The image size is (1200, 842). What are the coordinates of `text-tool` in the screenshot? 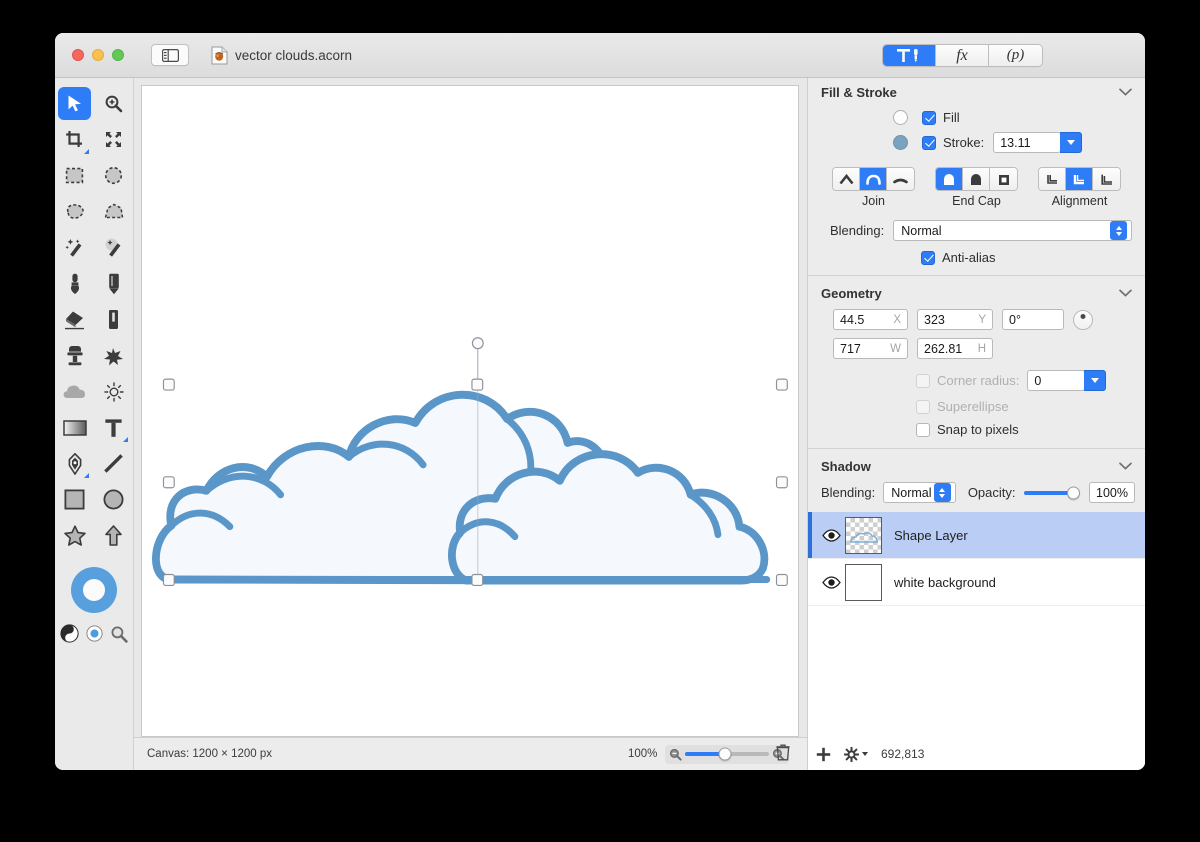 It's located at (113, 427).